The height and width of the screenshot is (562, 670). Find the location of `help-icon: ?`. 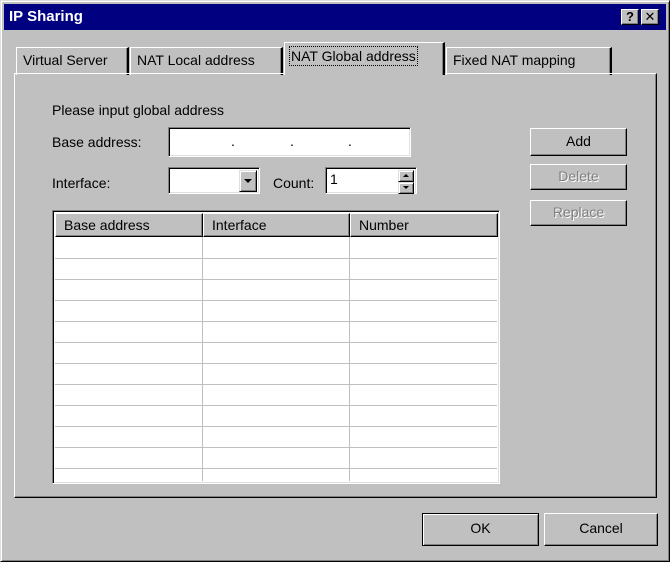

help-icon: ? is located at coordinates (630, 16).